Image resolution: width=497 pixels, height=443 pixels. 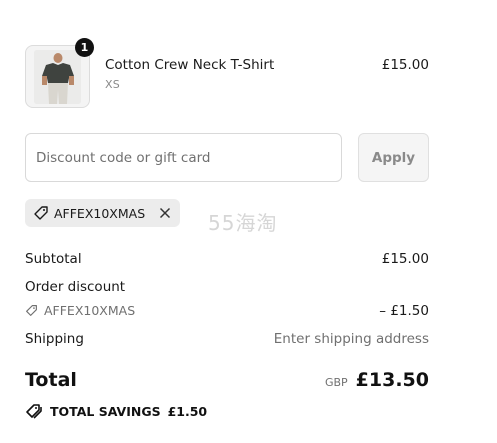 I want to click on applied-discount-chip: AFFEX10XMAS, so click(x=102, y=213).